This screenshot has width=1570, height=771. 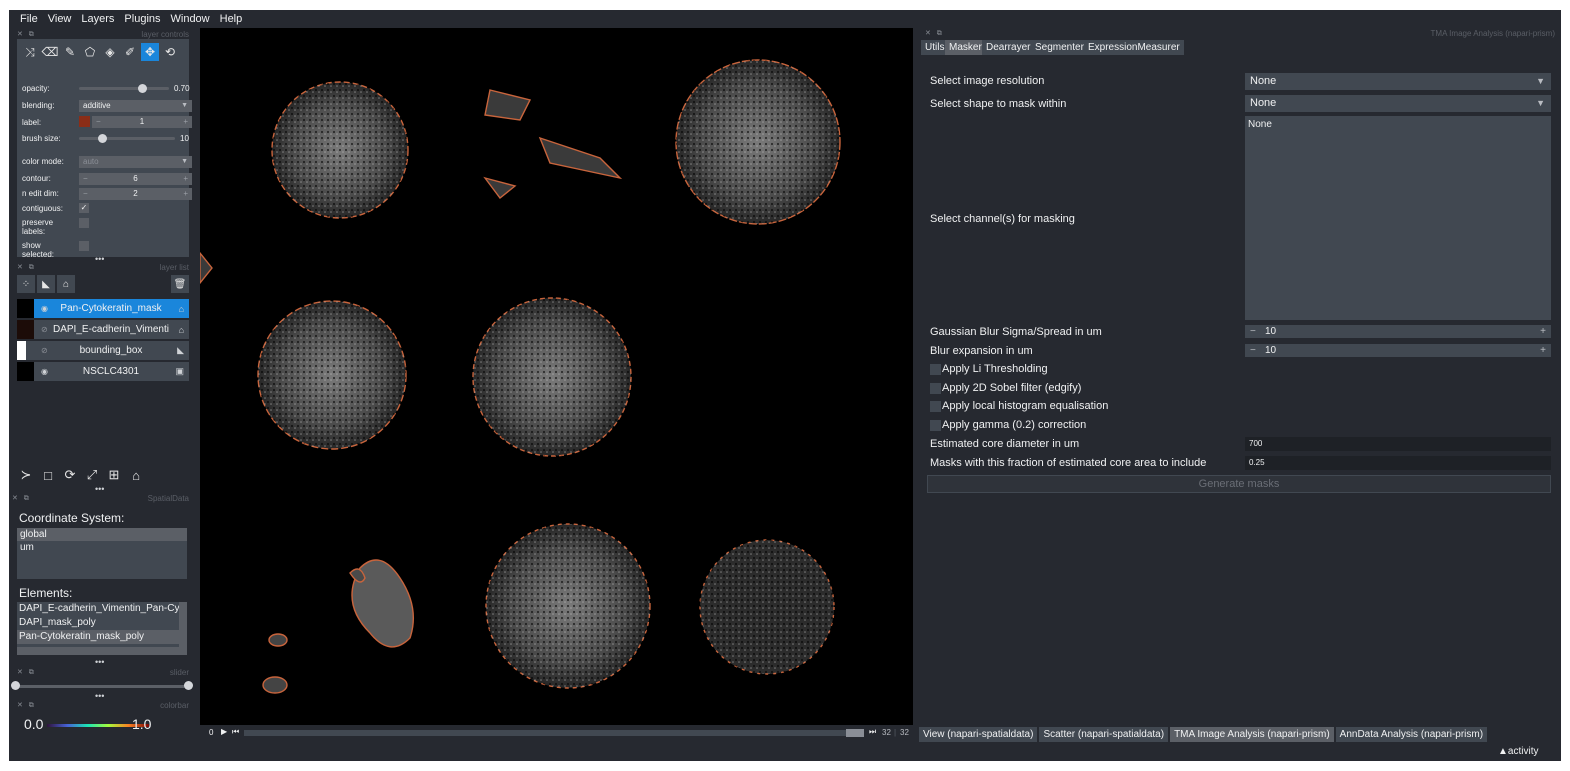 What do you see at coordinates (235, 732) in the screenshot?
I see `step-back-icon: ⏮` at bounding box center [235, 732].